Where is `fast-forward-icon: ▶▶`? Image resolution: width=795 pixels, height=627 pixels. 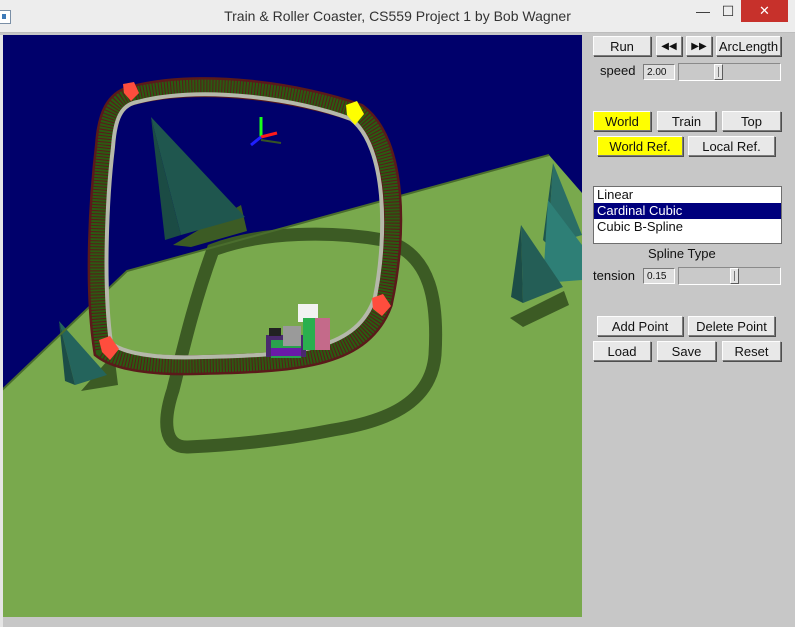
fast-forward-icon: ▶▶ is located at coordinates (699, 46).